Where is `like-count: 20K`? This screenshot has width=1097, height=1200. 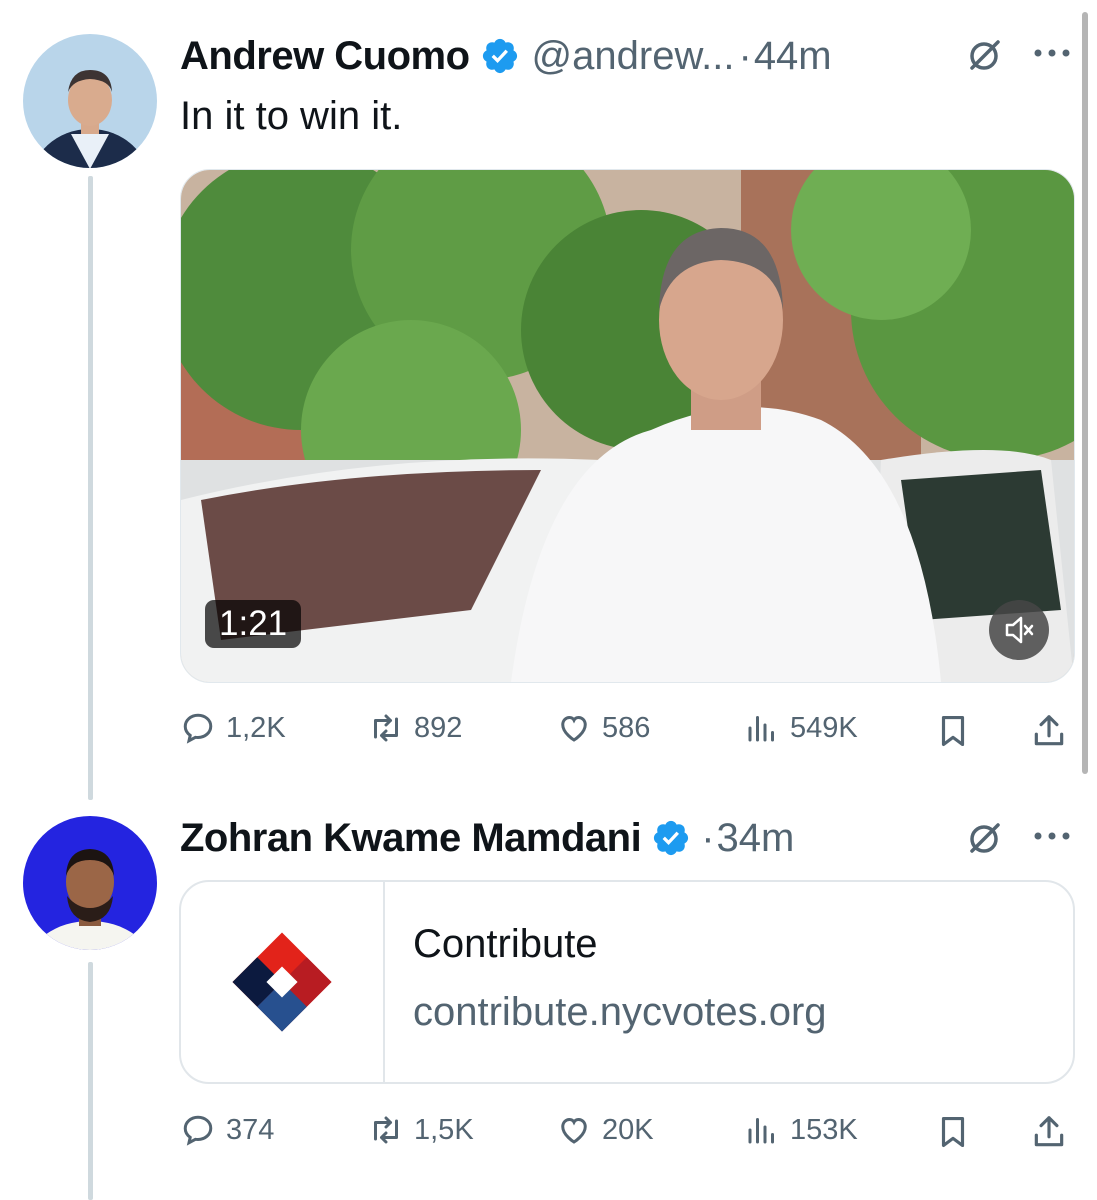
like-count: 20K is located at coordinates (628, 1129).